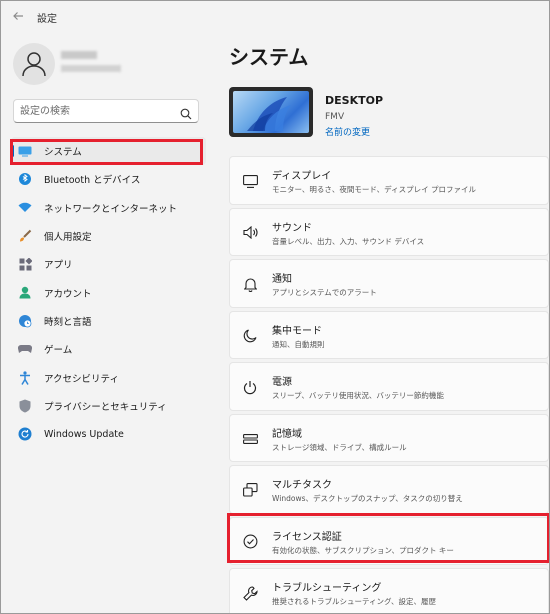 Image resolution: width=550 pixels, height=614 pixels. What do you see at coordinates (81, 379) in the screenshot?
I see `sidebar-item-label: アクセシビリティ` at bounding box center [81, 379].